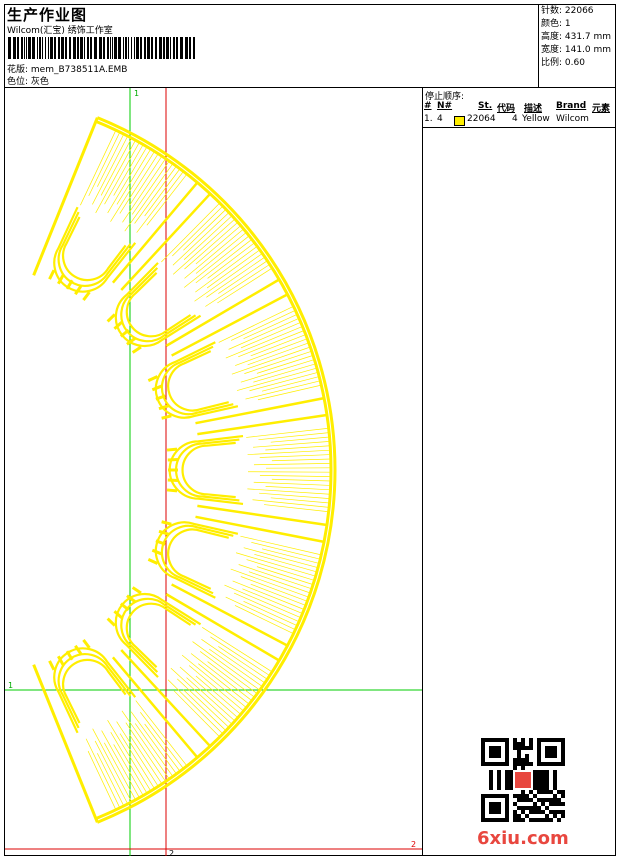 The image size is (620, 860). I want to click on guide-marker-top: 1, so click(136, 93).